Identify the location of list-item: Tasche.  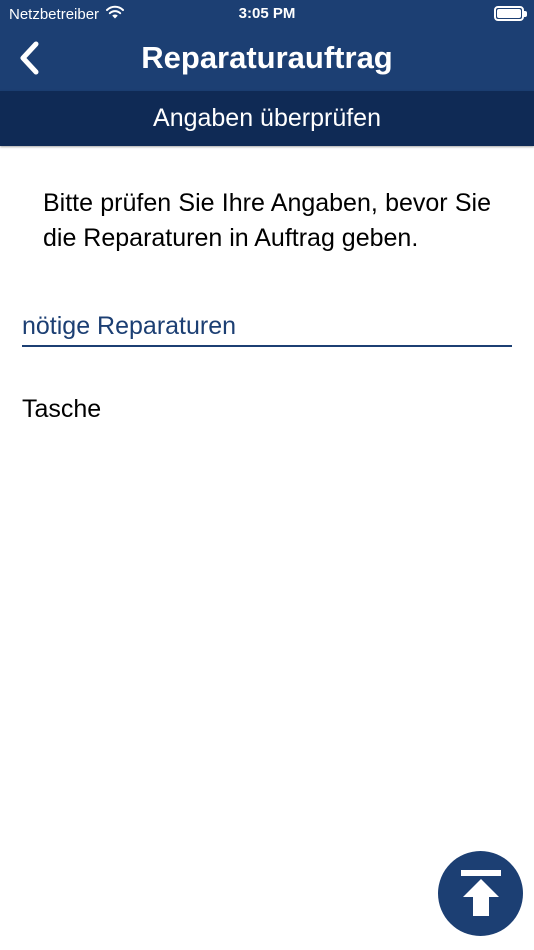
(62, 409).